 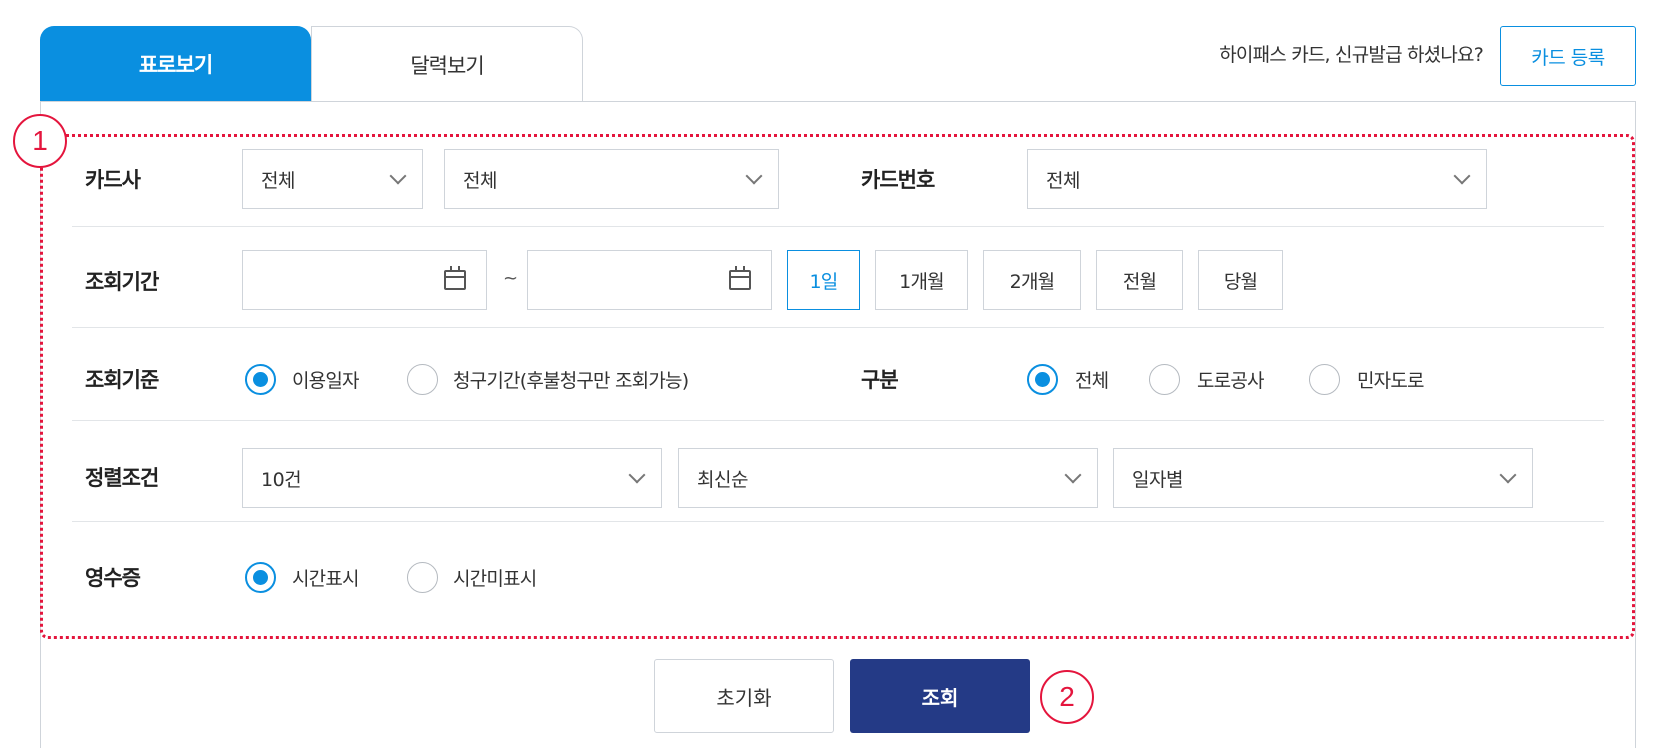 I want to click on period-1-month-button: 1개월, so click(x=921, y=280).